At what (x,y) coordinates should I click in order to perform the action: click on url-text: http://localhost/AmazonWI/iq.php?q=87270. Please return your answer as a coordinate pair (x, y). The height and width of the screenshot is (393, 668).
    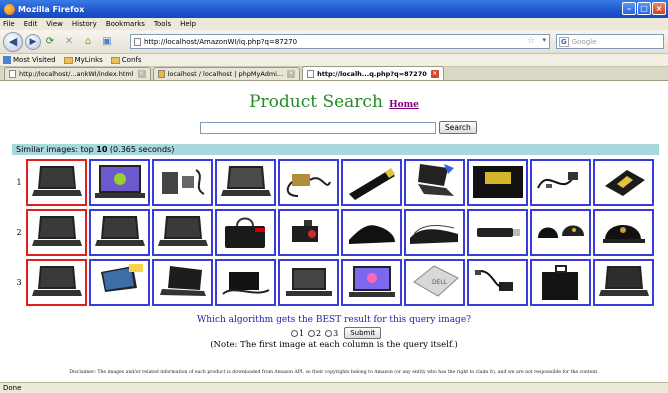
    Looking at the image, I should click on (221, 41).